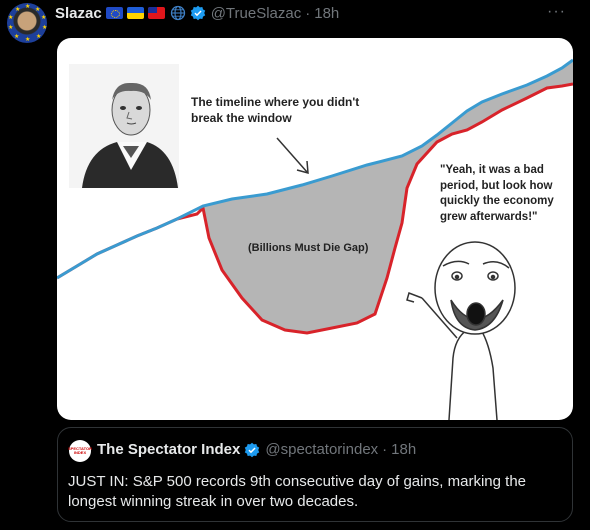 This screenshot has height=530, width=590. What do you see at coordinates (403, 449) in the screenshot?
I see `quoted-timestamp: 18h` at bounding box center [403, 449].